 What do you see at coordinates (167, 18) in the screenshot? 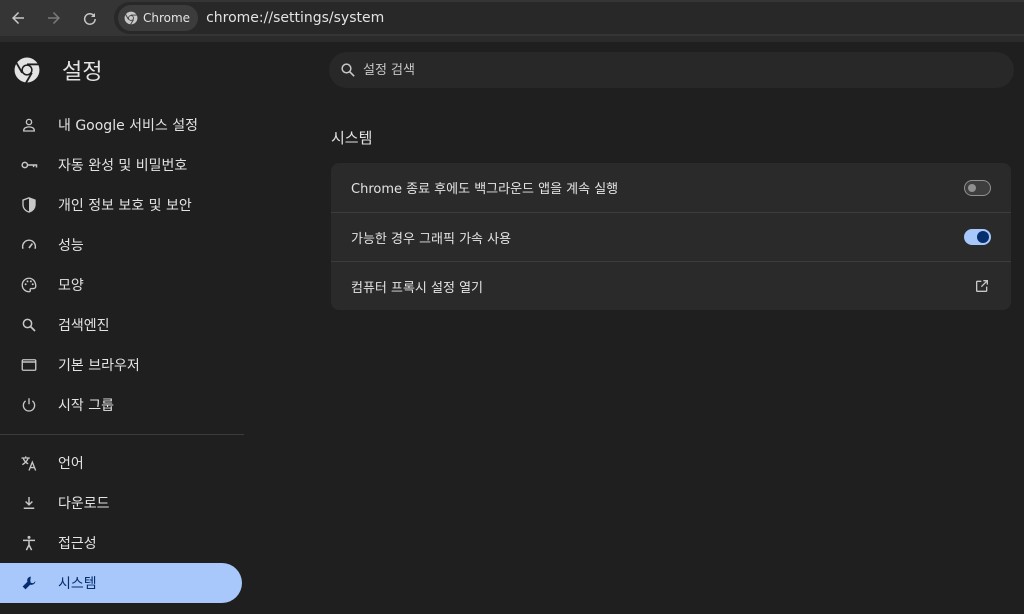
I see `chip-label: Chrome` at bounding box center [167, 18].